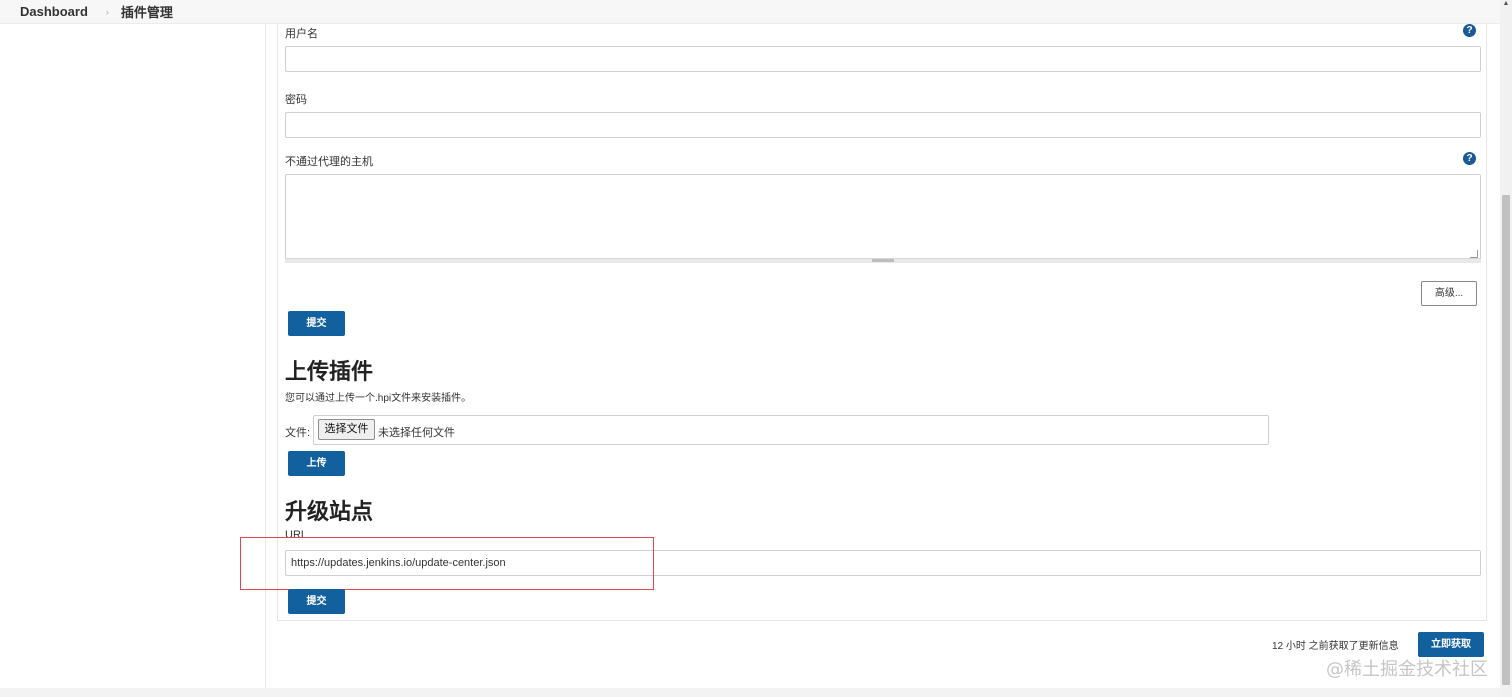  What do you see at coordinates (147, 11) in the screenshot?
I see `breadcrumb-current-page: 插件管理` at bounding box center [147, 11].